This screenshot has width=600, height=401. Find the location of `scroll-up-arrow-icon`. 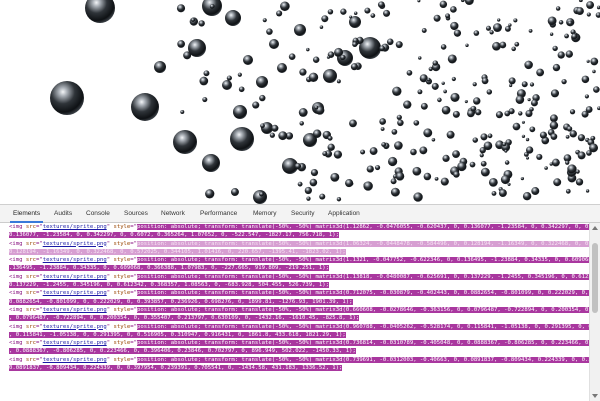

scroll-up-arrow-icon is located at coordinates (595, 228).